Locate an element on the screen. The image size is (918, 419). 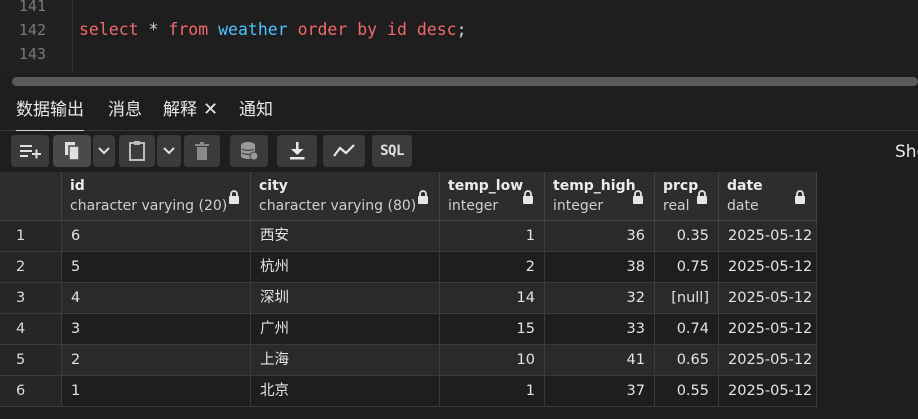
tab-label: 解释 is located at coordinates (180, 110).